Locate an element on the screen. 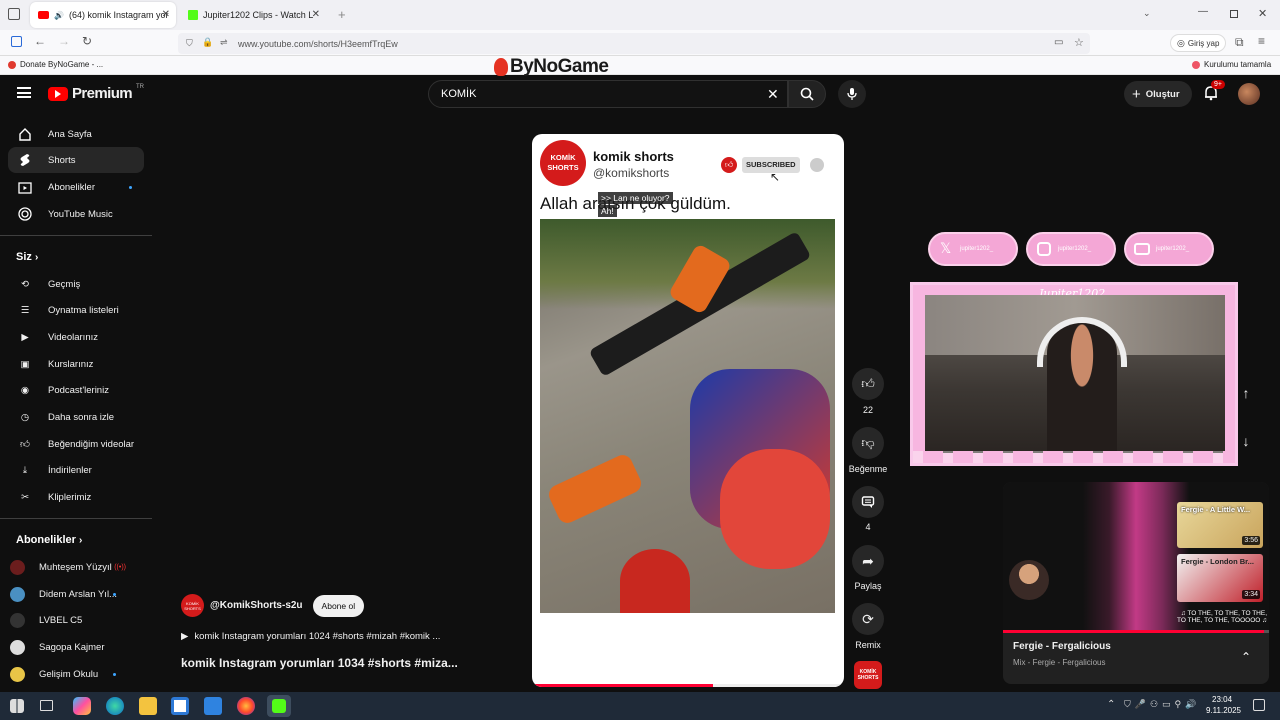 The width and height of the screenshot is (1280, 720). signin-button: ◎ Giriş yap is located at coordinates (1198, 43).